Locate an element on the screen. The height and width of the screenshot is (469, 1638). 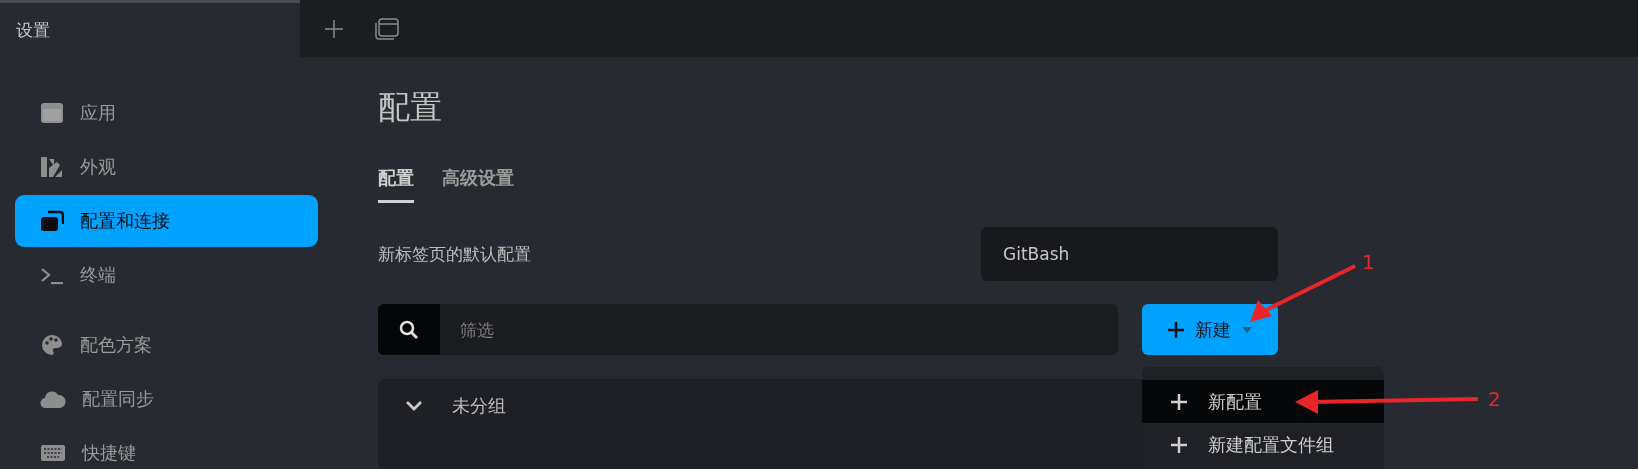
search-icon is located at coordinates (409, 329).